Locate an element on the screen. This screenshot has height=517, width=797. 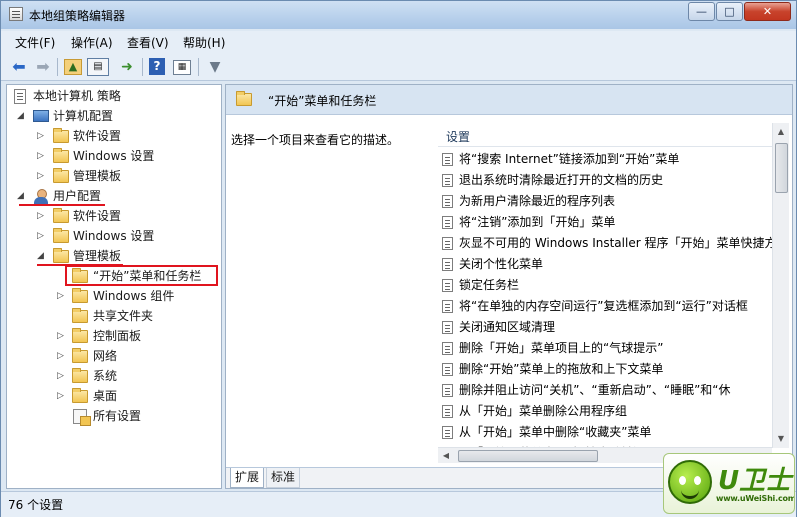
setting-row: 删除「开始」菜单项目上的“气球提示” is located at coordinates (606, 348).